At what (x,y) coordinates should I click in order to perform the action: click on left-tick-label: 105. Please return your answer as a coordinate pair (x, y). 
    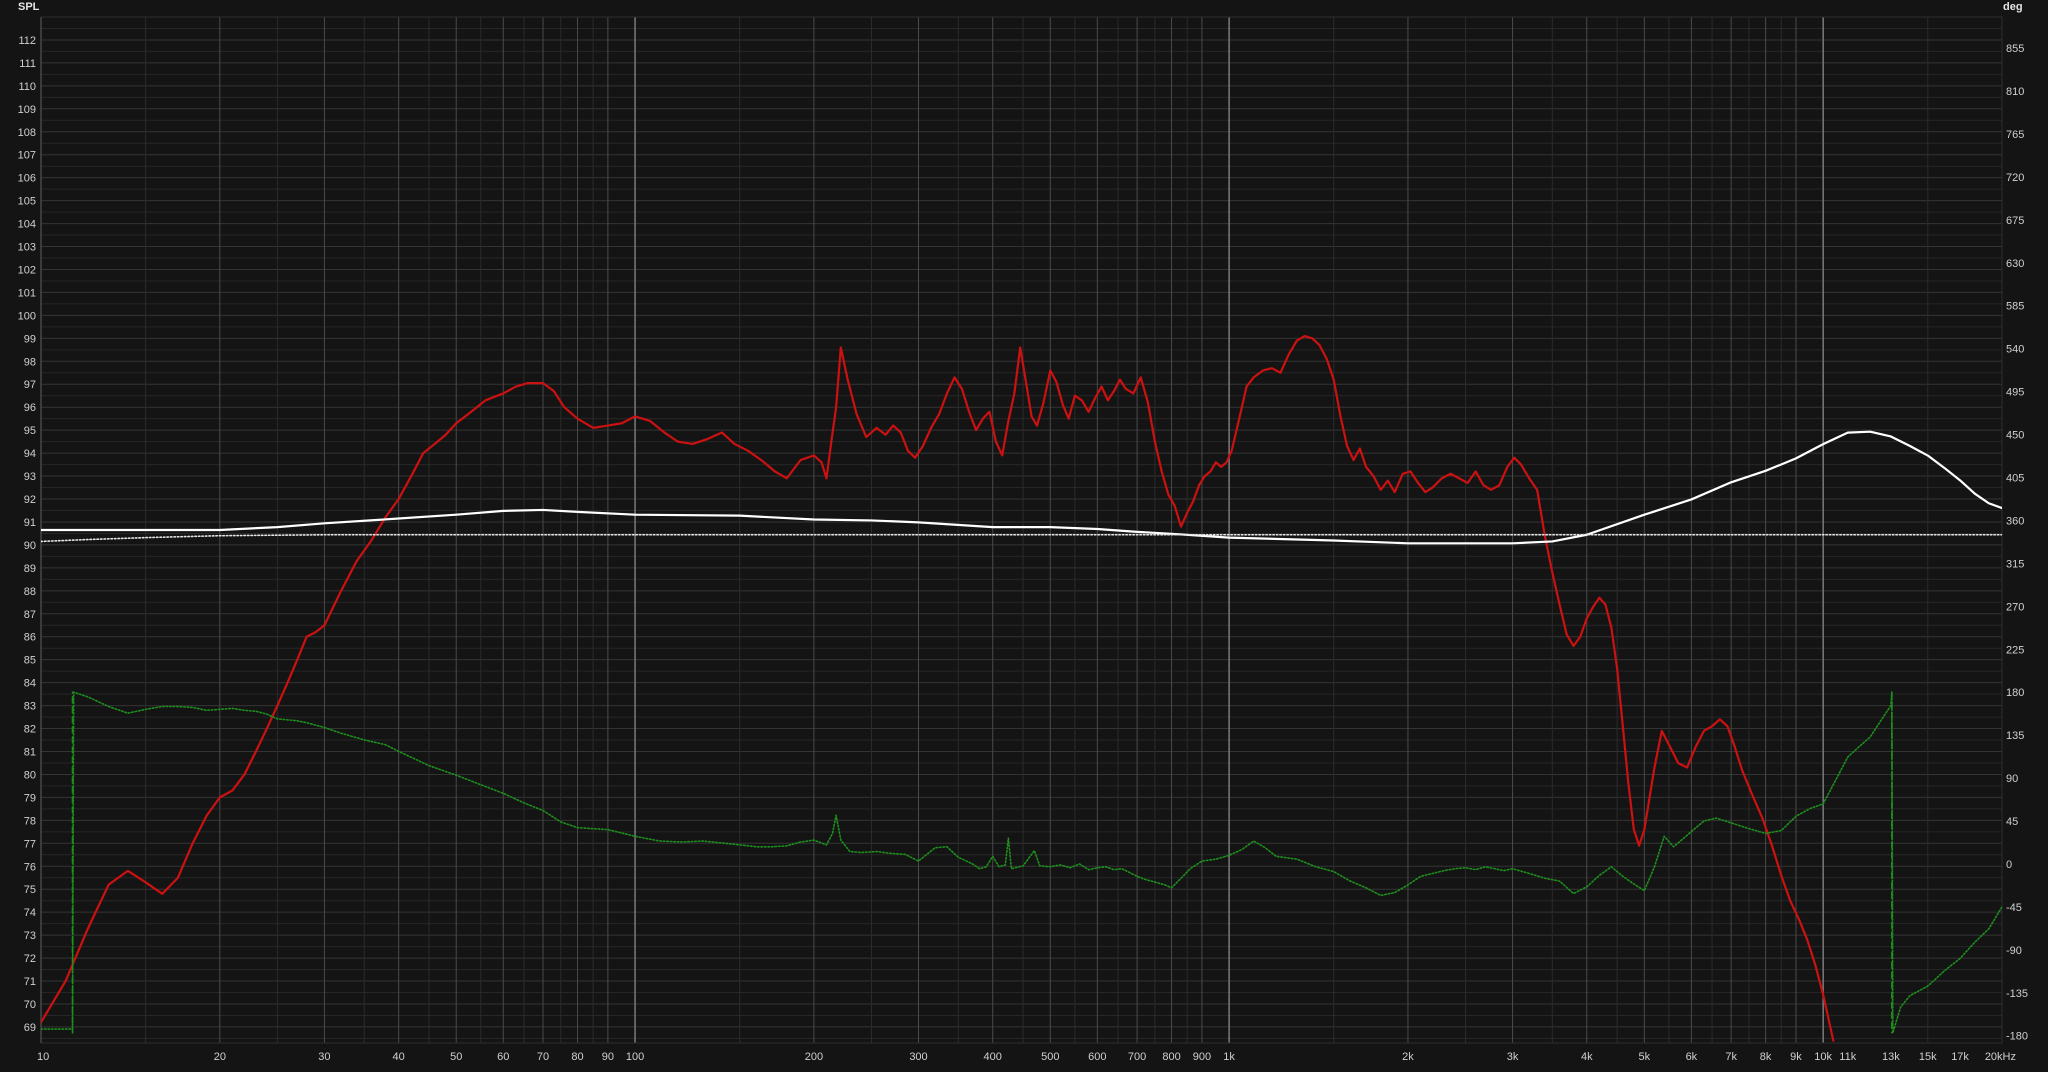
    Looking at the image, I should click on (27, 202).